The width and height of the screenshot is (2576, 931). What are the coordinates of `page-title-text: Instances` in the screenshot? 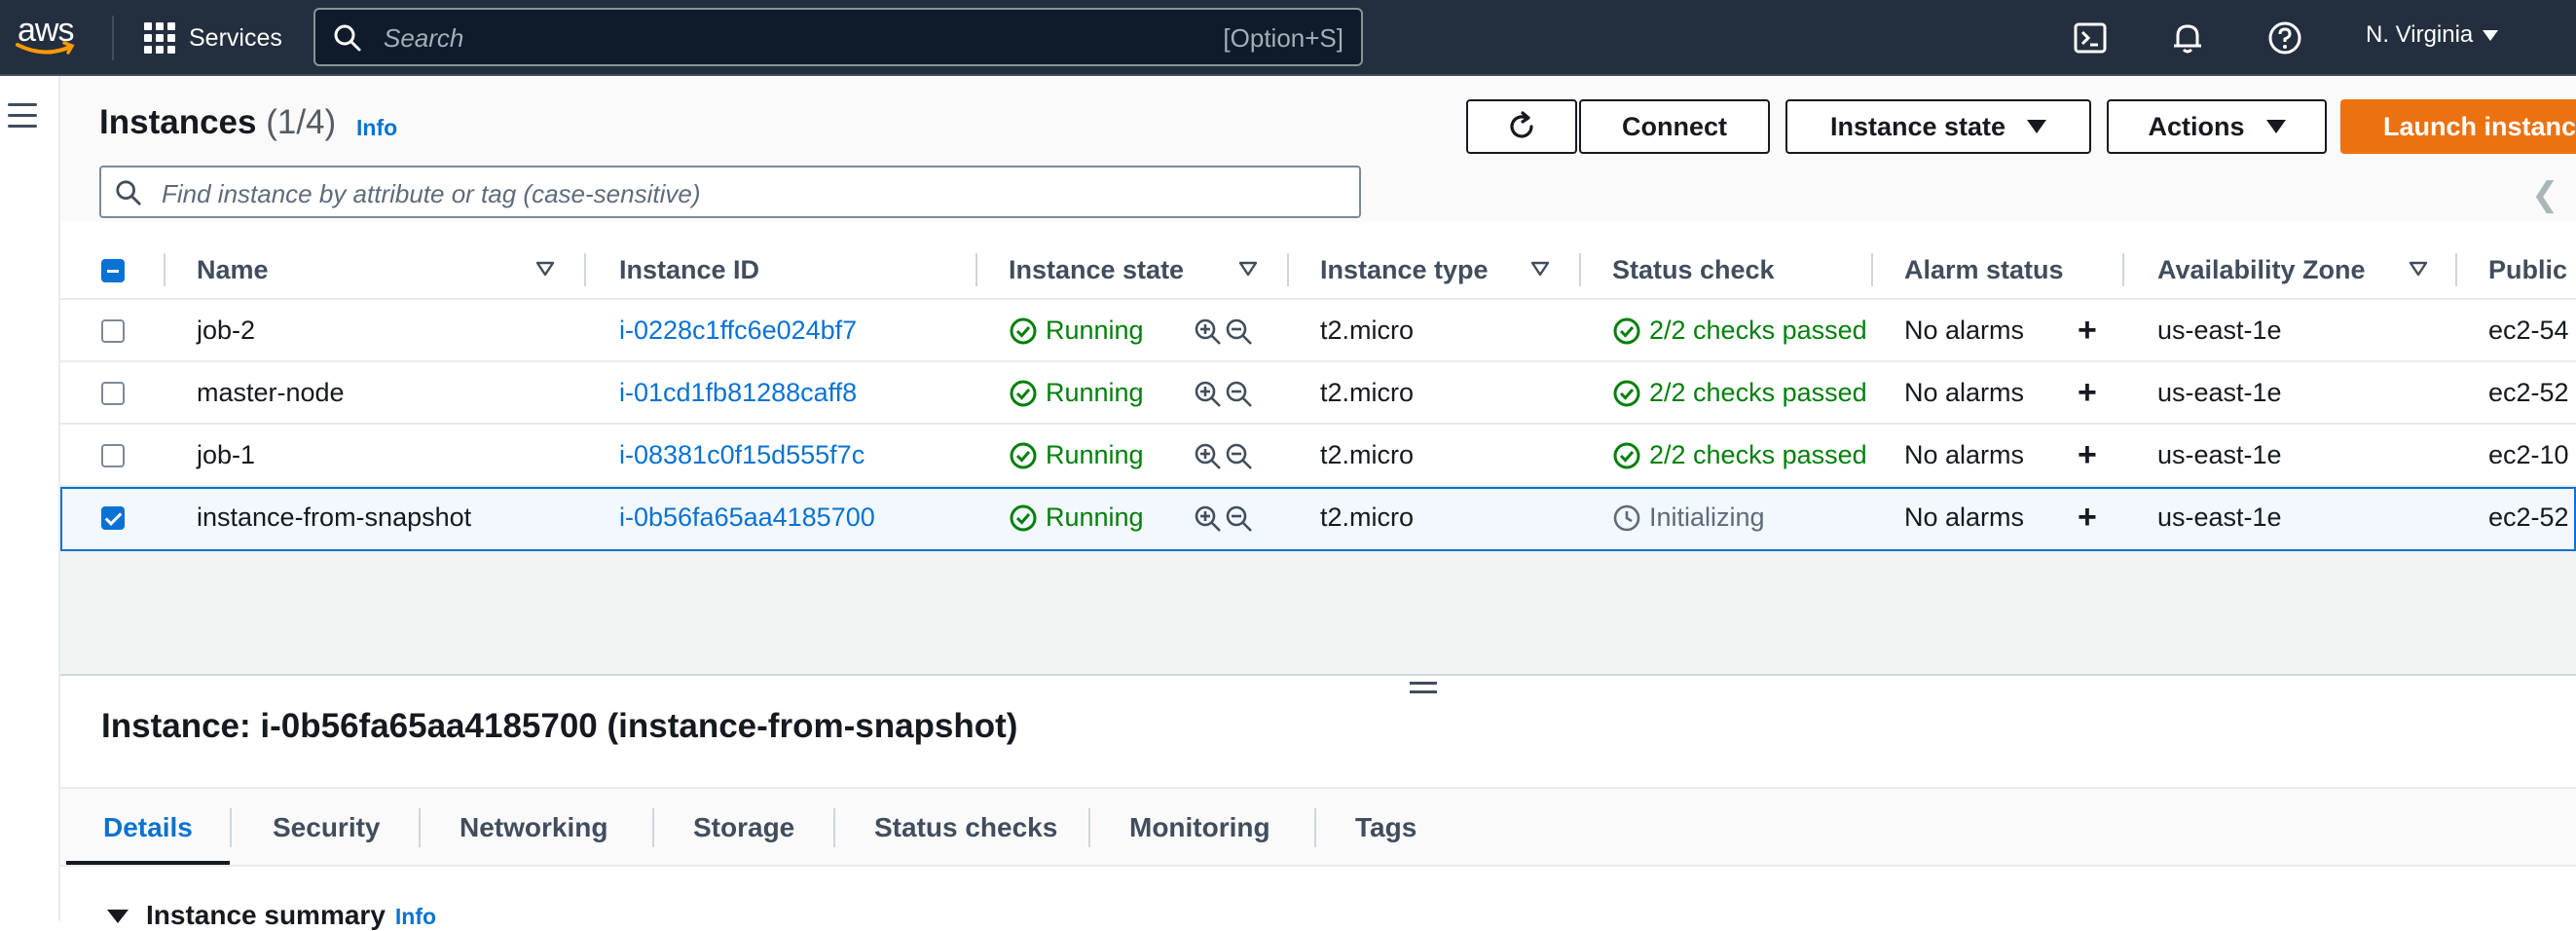 It's located at (178, 122).